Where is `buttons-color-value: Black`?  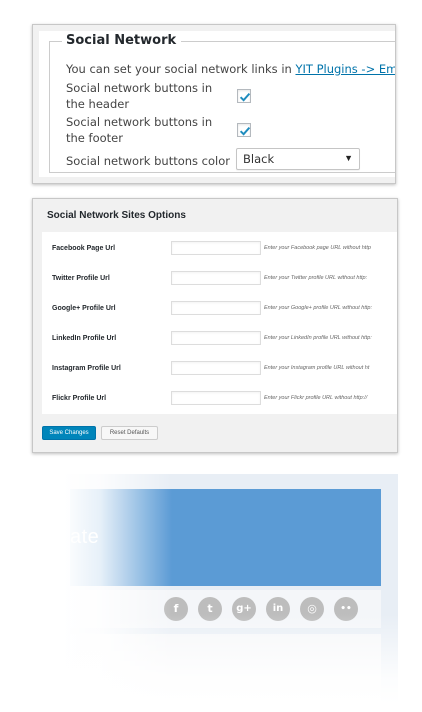
buttons-color-value: Black is located at coordinates (259, 159).